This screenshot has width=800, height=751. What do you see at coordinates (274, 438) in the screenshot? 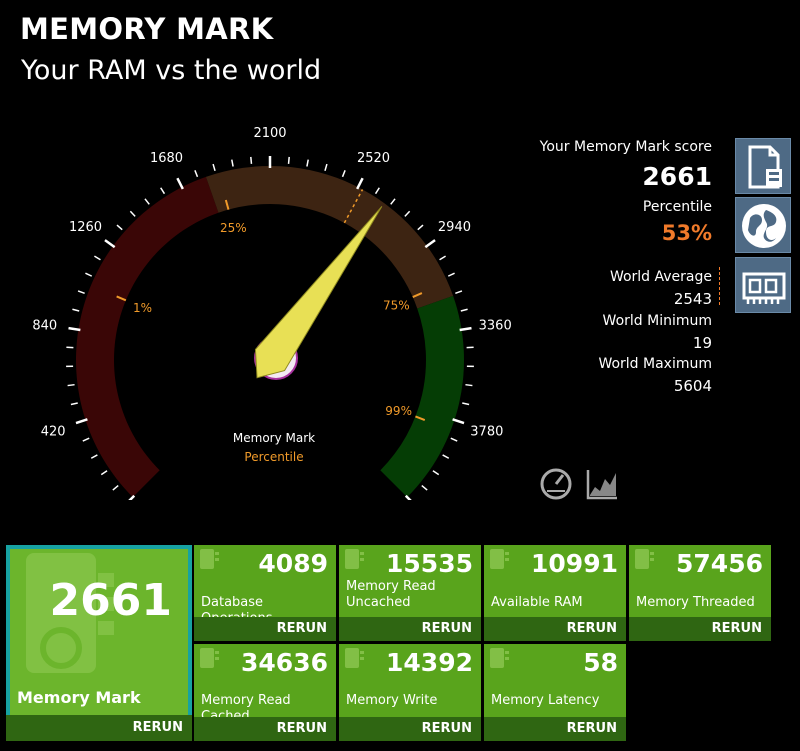
I see `gauge-center-label: Memory Mark` at bounding box center [274, 438].